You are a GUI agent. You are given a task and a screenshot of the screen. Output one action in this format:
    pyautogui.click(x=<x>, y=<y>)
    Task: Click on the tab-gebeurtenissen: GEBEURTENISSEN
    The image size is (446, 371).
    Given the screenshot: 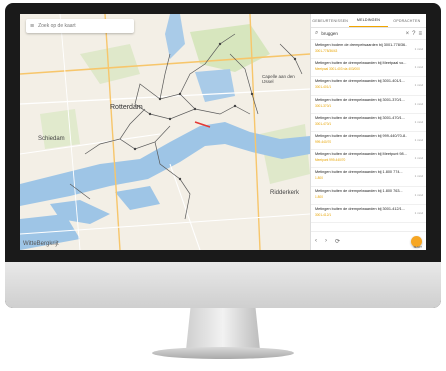 What is the action you would take?
    pyautogui.click(x=330, y=20)
    